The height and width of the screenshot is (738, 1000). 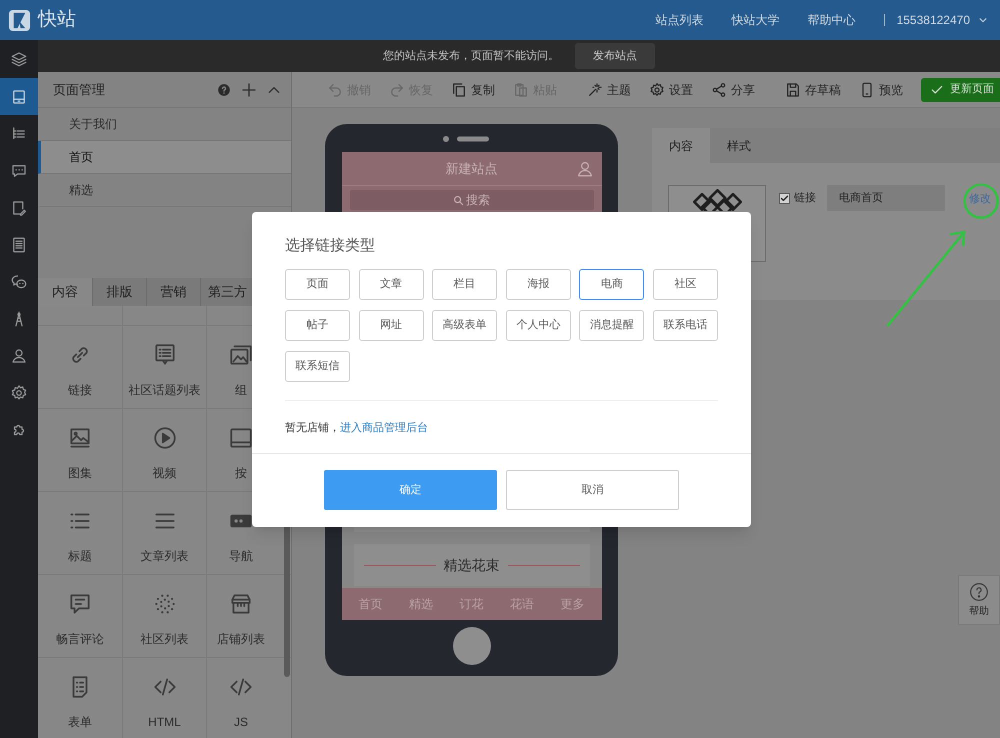 What do you see at coordinates (592, 490) in the screenshot?
I see `cancel-button: 取消` at bounding box center [592, 490].